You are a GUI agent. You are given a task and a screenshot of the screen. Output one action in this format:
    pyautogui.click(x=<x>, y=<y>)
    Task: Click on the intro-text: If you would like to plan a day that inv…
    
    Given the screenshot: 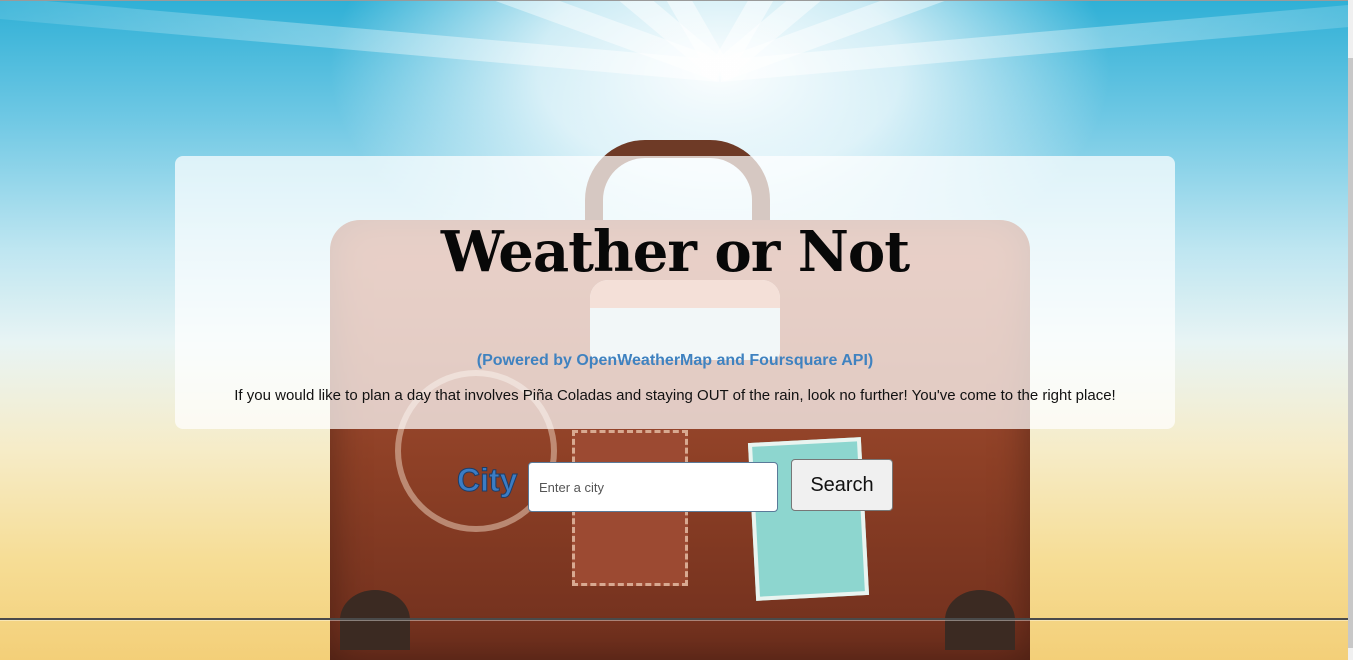 What is the action you would take?
    pyautogui.click(x=675, y=395)
    